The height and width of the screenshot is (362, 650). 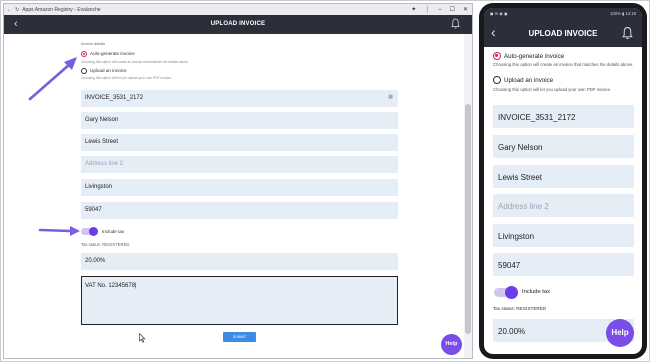 I want to click on phone-city-field: Livingston, so click(x=563, y=235).